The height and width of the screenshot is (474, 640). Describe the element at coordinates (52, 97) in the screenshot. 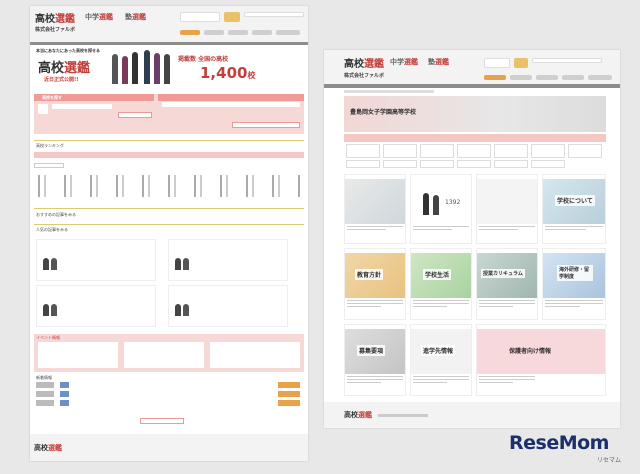

I see `search-panel-title: 高校を探す` at that location.